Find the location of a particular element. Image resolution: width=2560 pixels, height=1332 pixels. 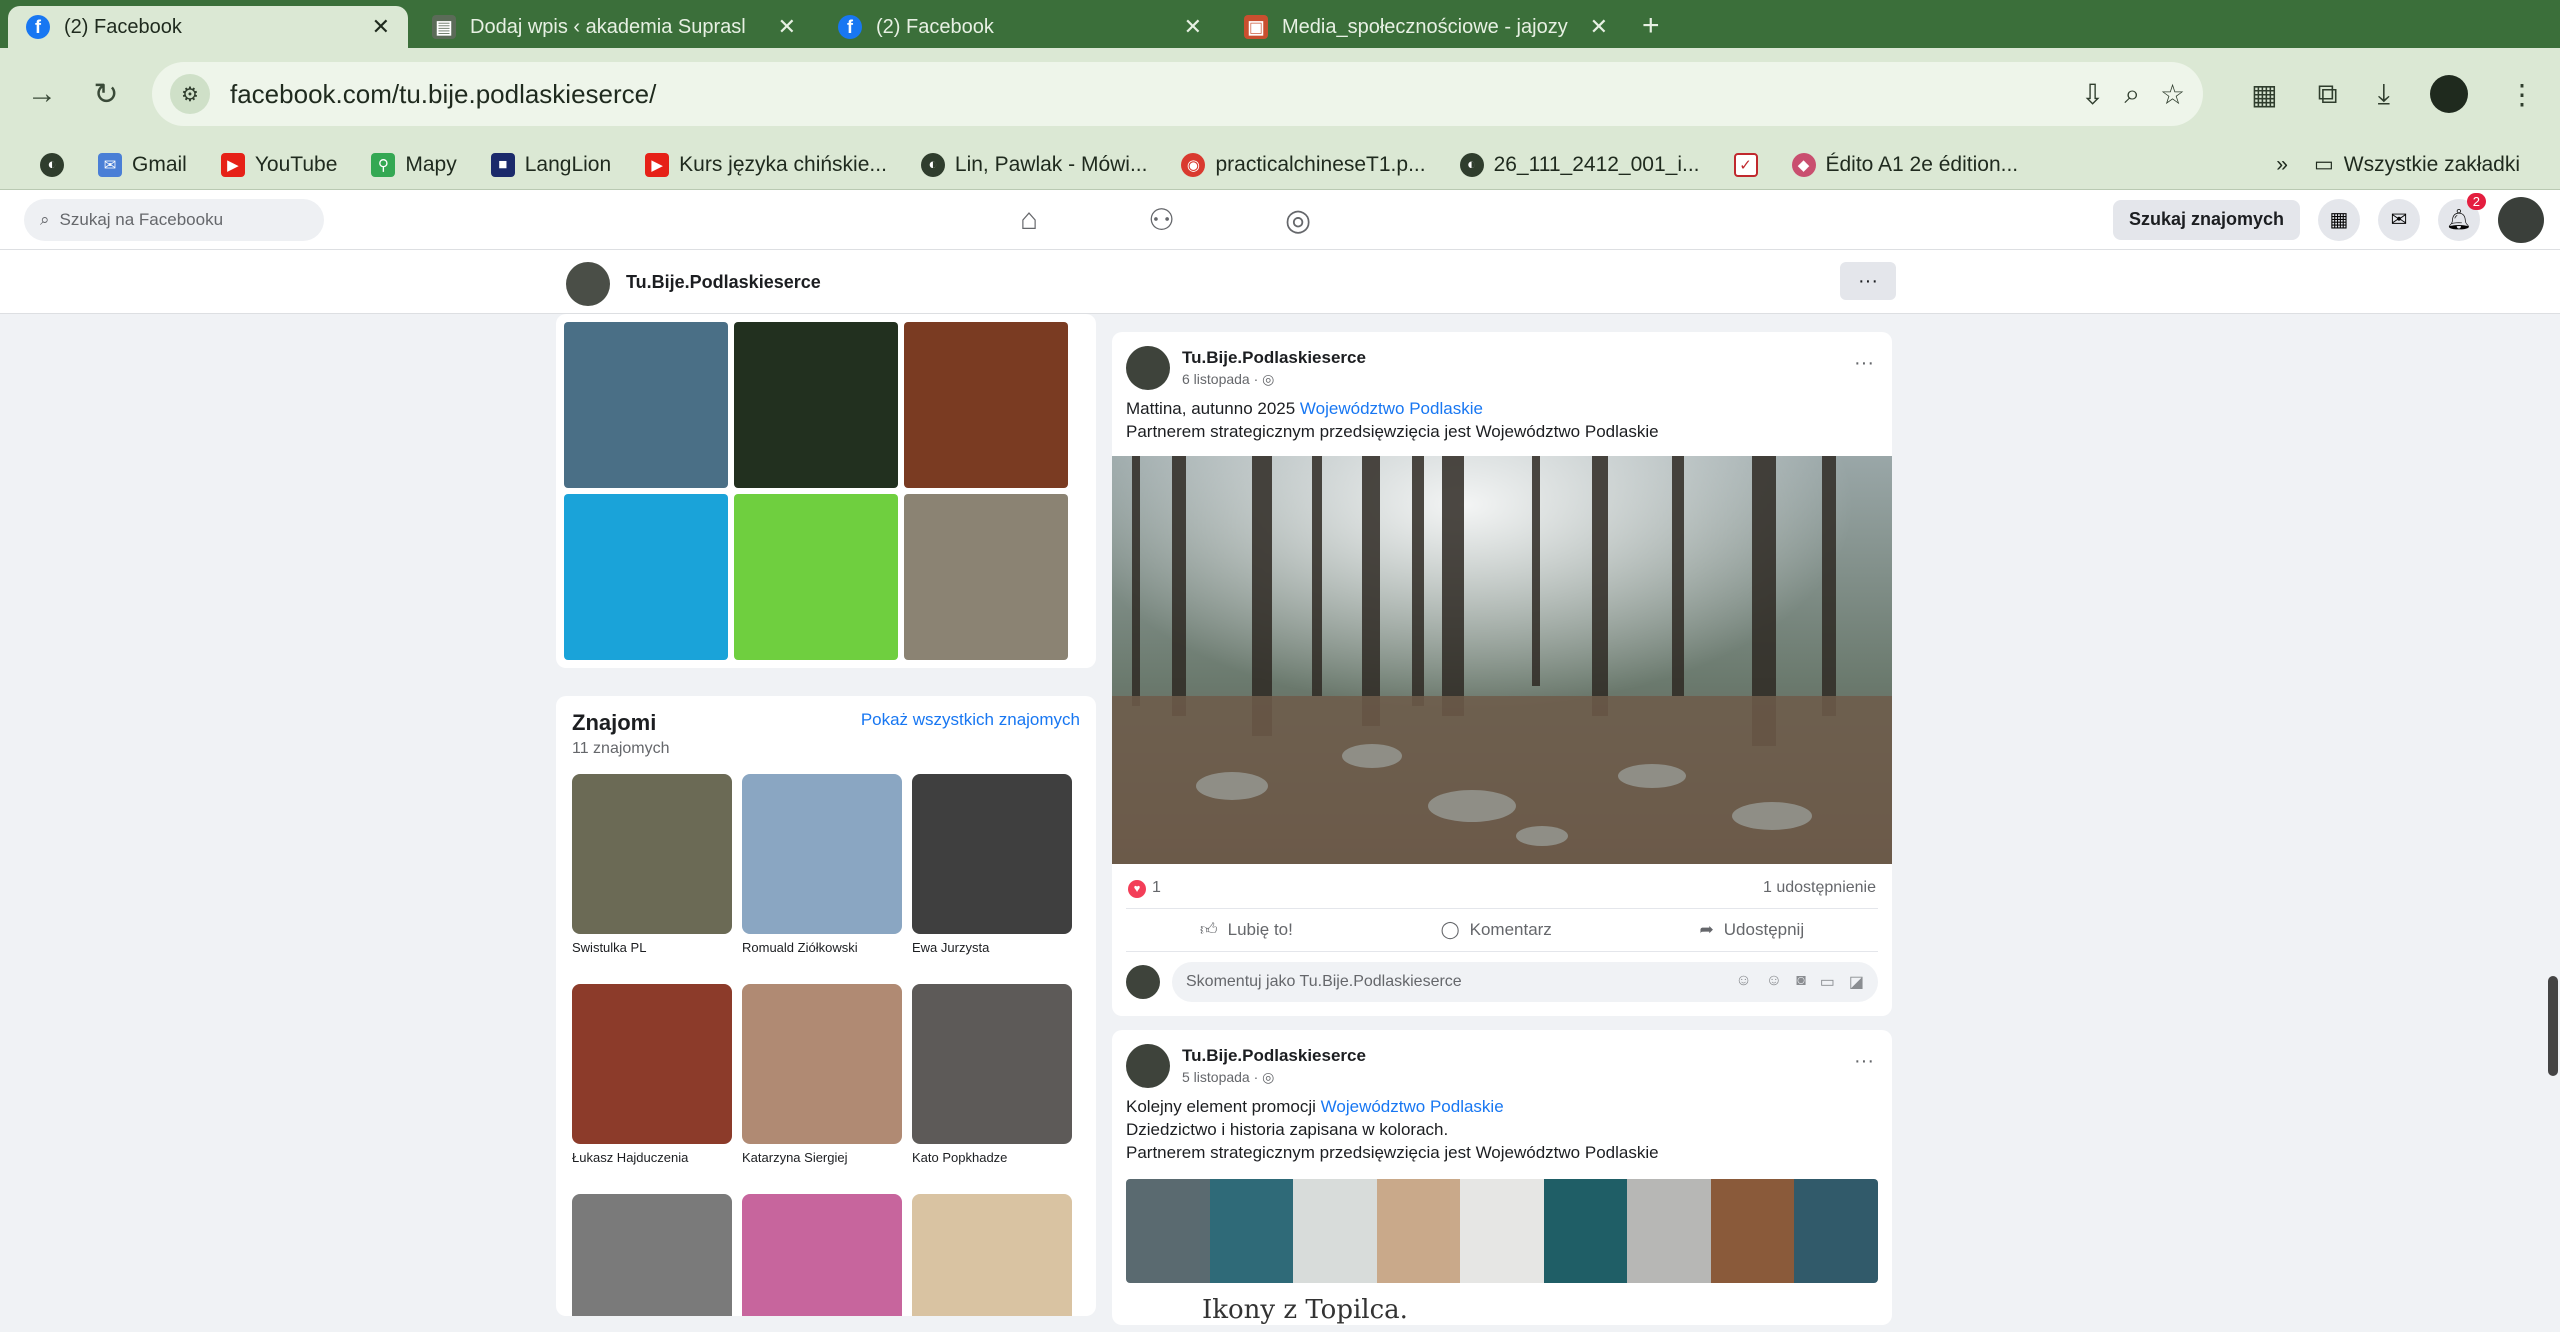

friend-card: Ewa Jurzysta is located at coordinates (992, 873).